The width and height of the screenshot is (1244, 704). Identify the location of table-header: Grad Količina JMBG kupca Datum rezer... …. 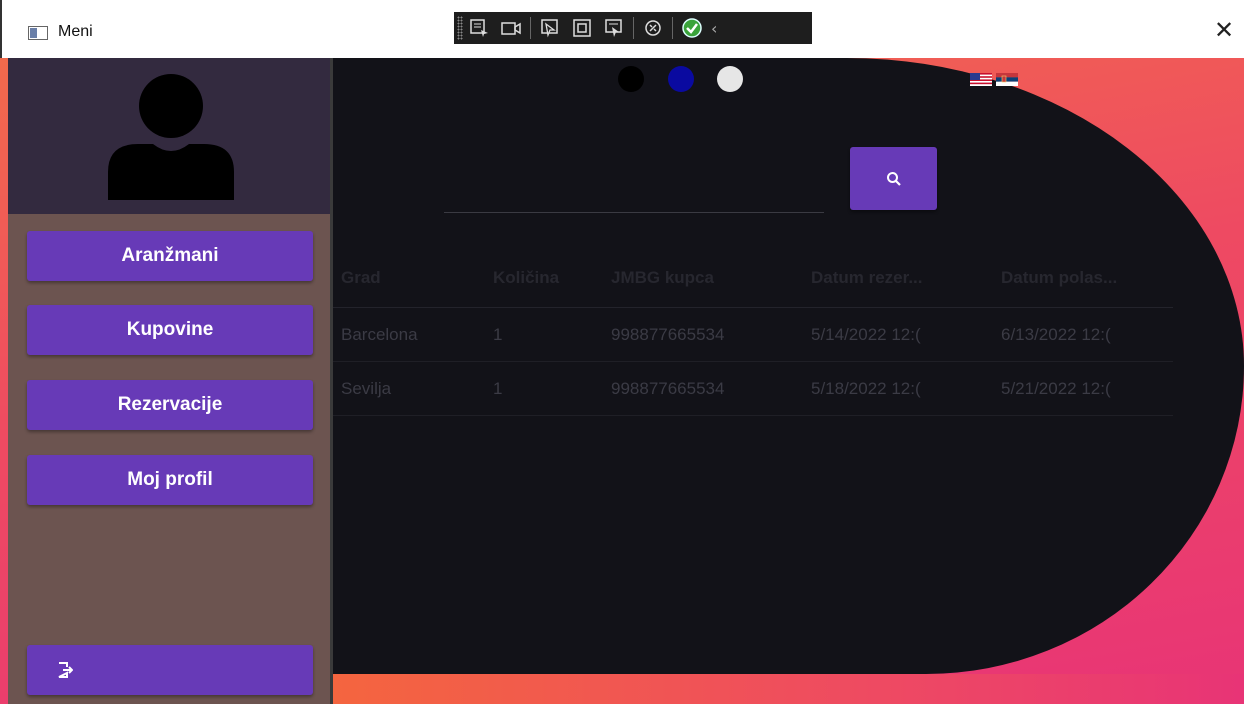
(753, 278).